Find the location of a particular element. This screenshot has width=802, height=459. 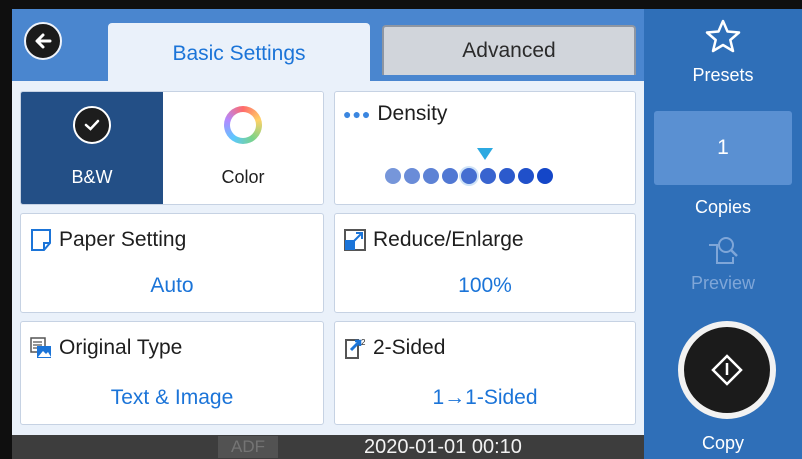

two-sided-value: 1→1-Sided is located at coordinates (485, 397).